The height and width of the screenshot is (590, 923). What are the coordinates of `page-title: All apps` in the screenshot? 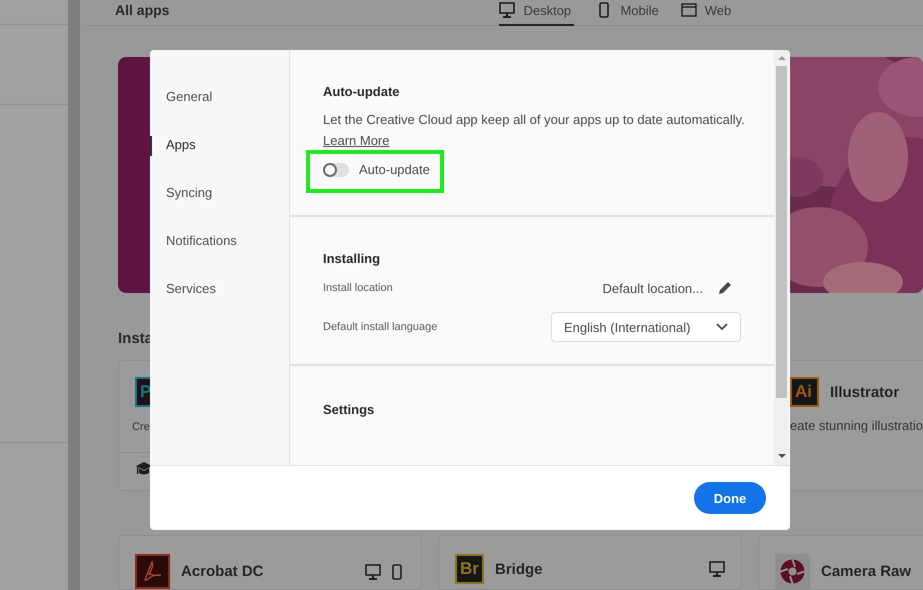 It's located at (142, 10).